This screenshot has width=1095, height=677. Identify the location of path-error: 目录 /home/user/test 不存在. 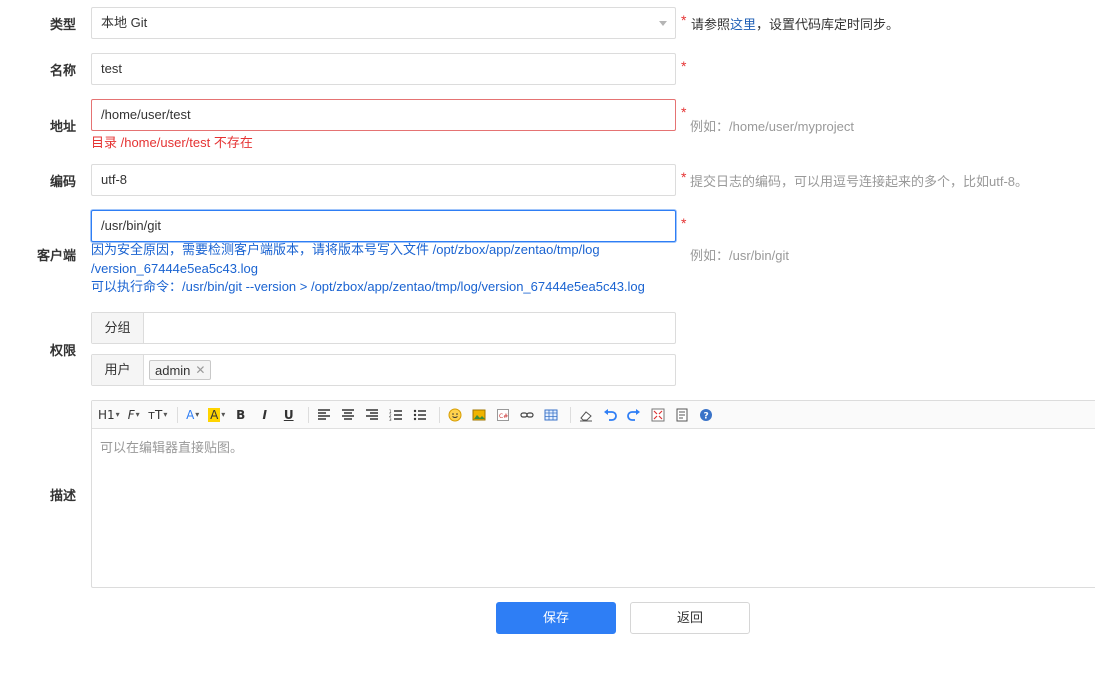
(172, 142).